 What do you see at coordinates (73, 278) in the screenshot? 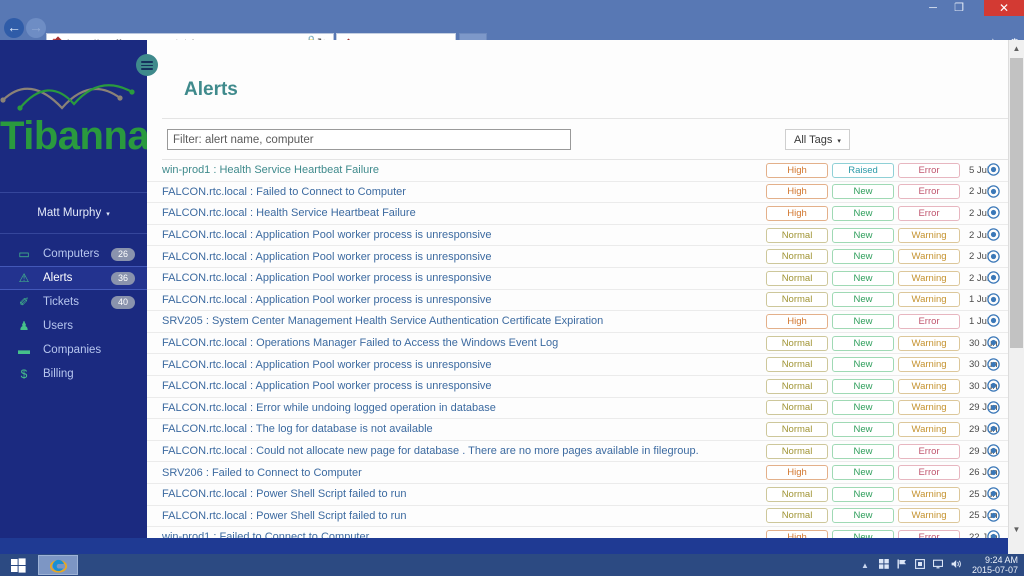
I see `sidebar-item-alerts: ⚠ Alerts 36` at bounding box center [73, 278].